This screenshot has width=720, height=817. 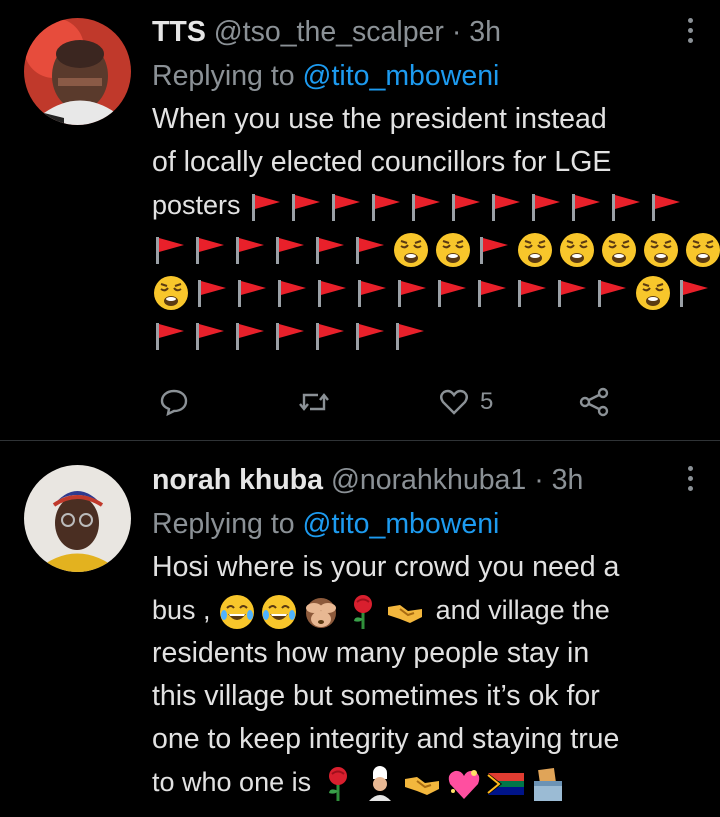 What do you see at coordinates (379, 119) in the screenshot?
I see `text-line: When you use the president instead` at bounding box center [379, 119].